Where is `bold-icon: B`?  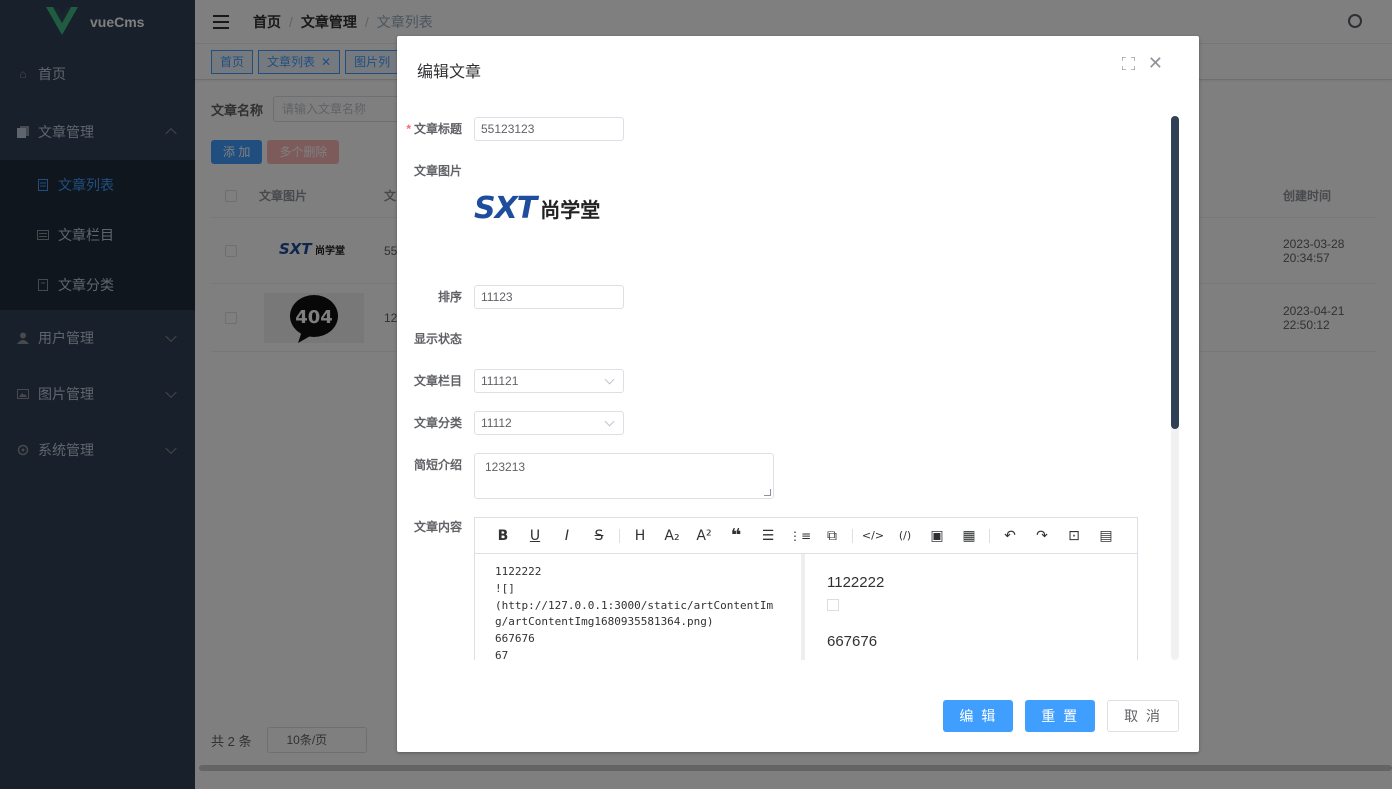
bold-icon: B is located at coordinates (503, 536).